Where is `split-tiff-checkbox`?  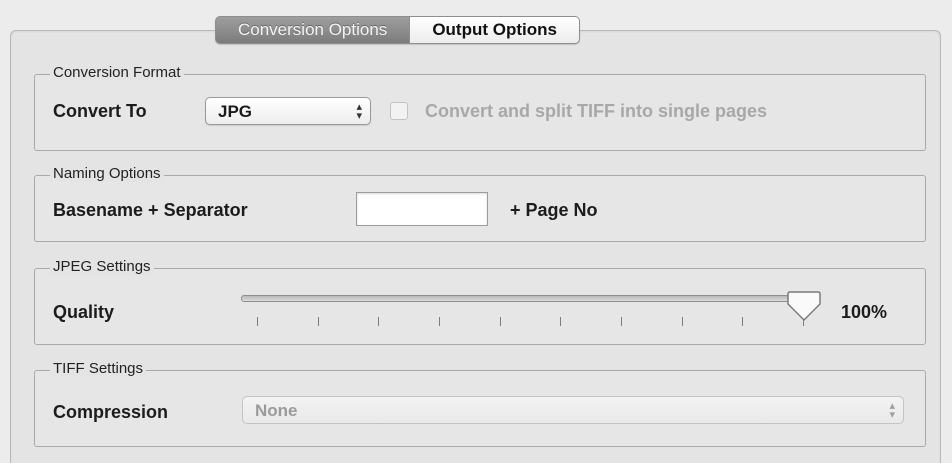
split-tiff-checkbox is located at coordinates (399, 111).